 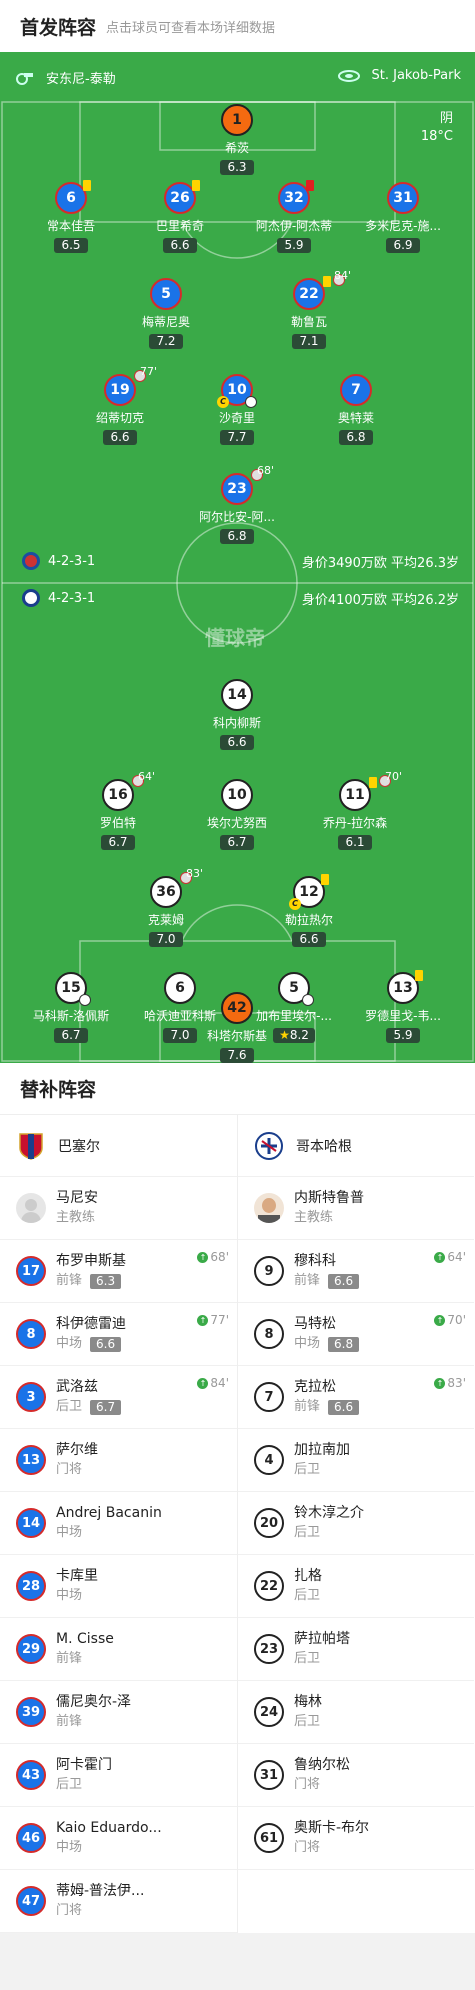 What do you see at coordinates (269, 1523) in the screenshot?
I see `sub-number: 20` at bounding box center [269, 1523].